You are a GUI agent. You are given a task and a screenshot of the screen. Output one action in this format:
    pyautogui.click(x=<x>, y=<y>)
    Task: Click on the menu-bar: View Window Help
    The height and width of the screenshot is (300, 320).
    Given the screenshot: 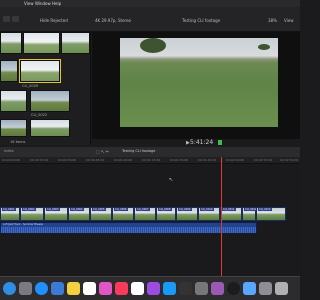 What is the action you would take?
    pyautogui.click(x=150, y=3)
    